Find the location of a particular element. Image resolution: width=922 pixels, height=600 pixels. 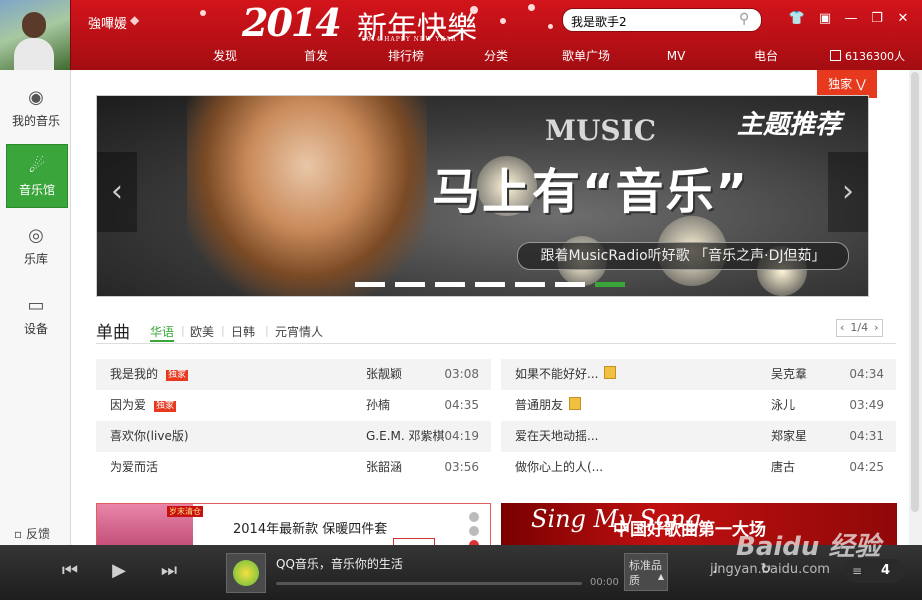

search-input is located at coordinates (651, 21).